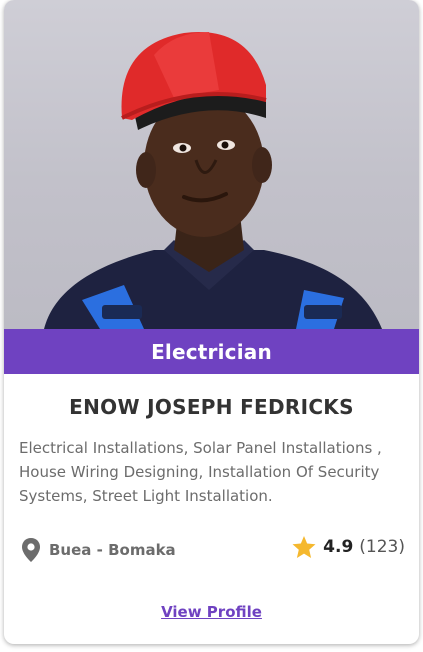 The height and width of the screenshot is (652, 423). What do you see at coordinates (211, 407) in the screenshot?
I see `provider-name: ENOW JOSEPH FEDRICKS` at bounding box center [211, 407].